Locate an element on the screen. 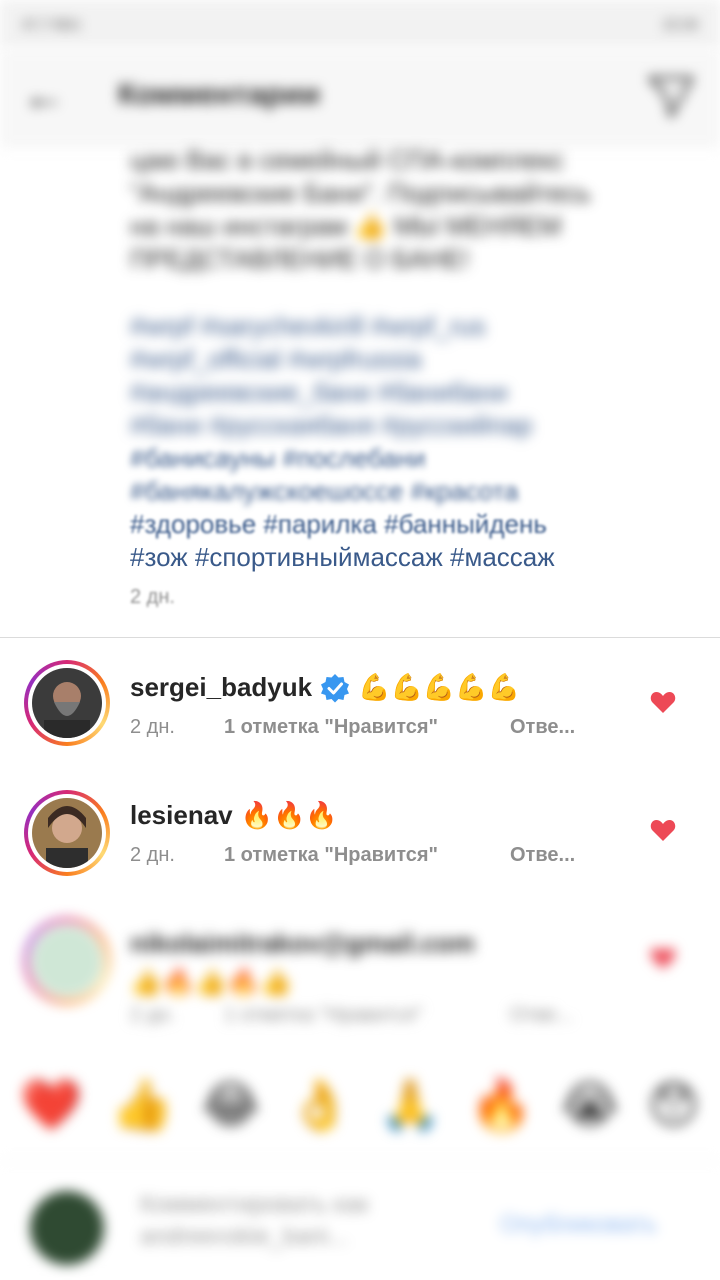 The height and width of the screenshot is (1280, 720). hashtag-line: #здоровье #парилка #банныйдень is located at coordinates (410, 524).